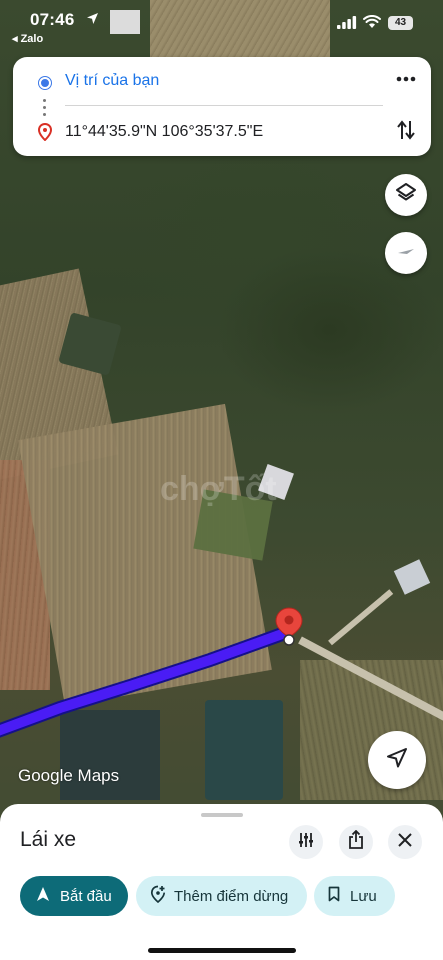 The width and height of the screenshot is (443, 960). What do you see at coordinates (27, 38) in the screenshot?
I see `back-to-app-link: ◂ Zalo` at bounding box center [27, 38].